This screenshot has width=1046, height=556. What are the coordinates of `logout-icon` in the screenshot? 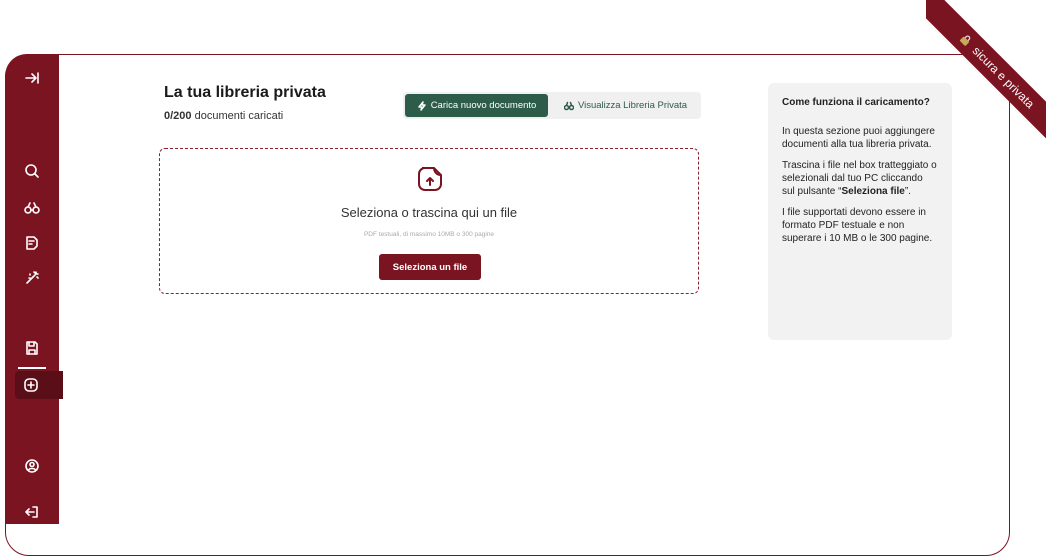 It's located at (31, 512).